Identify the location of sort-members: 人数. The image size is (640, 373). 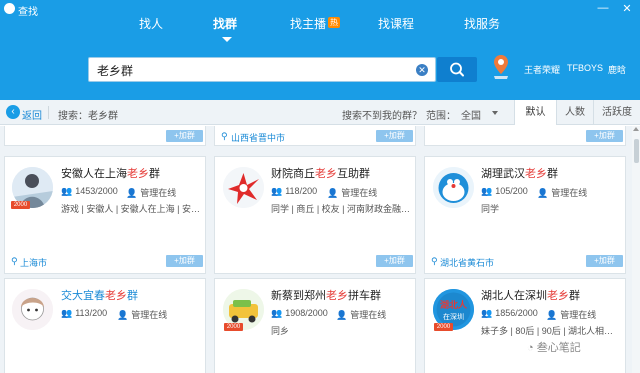
(574, 112).